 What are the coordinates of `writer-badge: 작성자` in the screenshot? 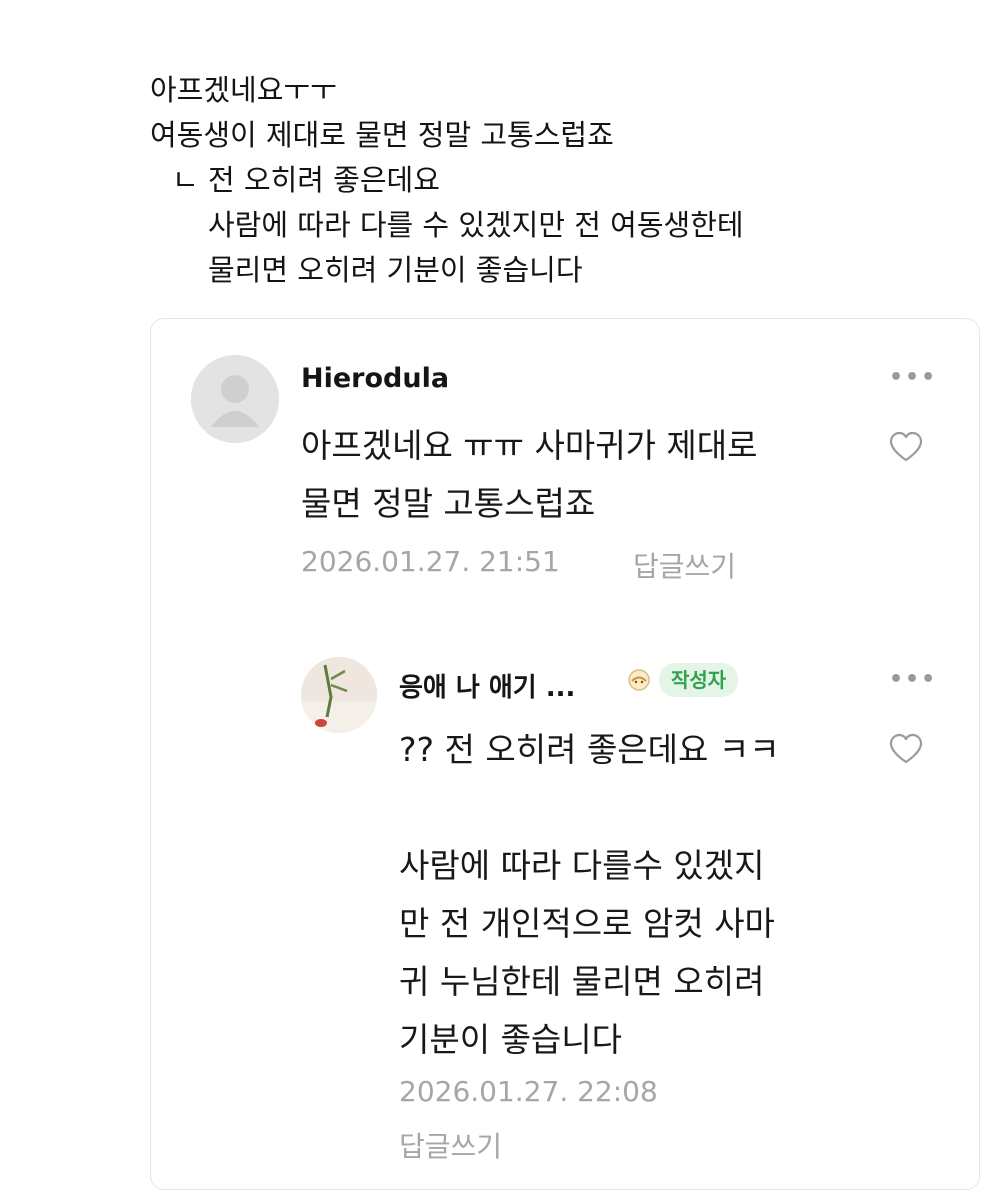 It's located at (699, 680).